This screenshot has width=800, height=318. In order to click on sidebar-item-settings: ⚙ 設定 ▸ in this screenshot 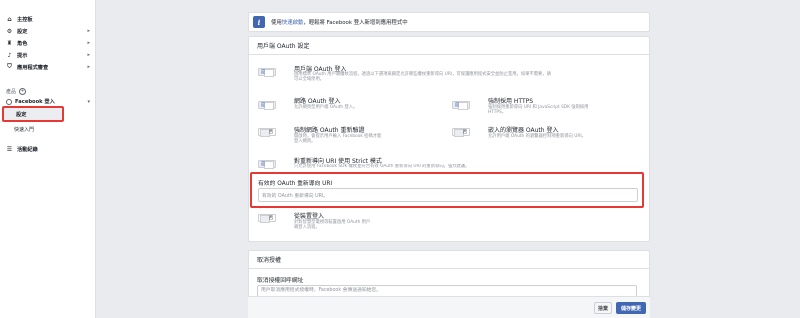, I will do `click(48, 31)`.